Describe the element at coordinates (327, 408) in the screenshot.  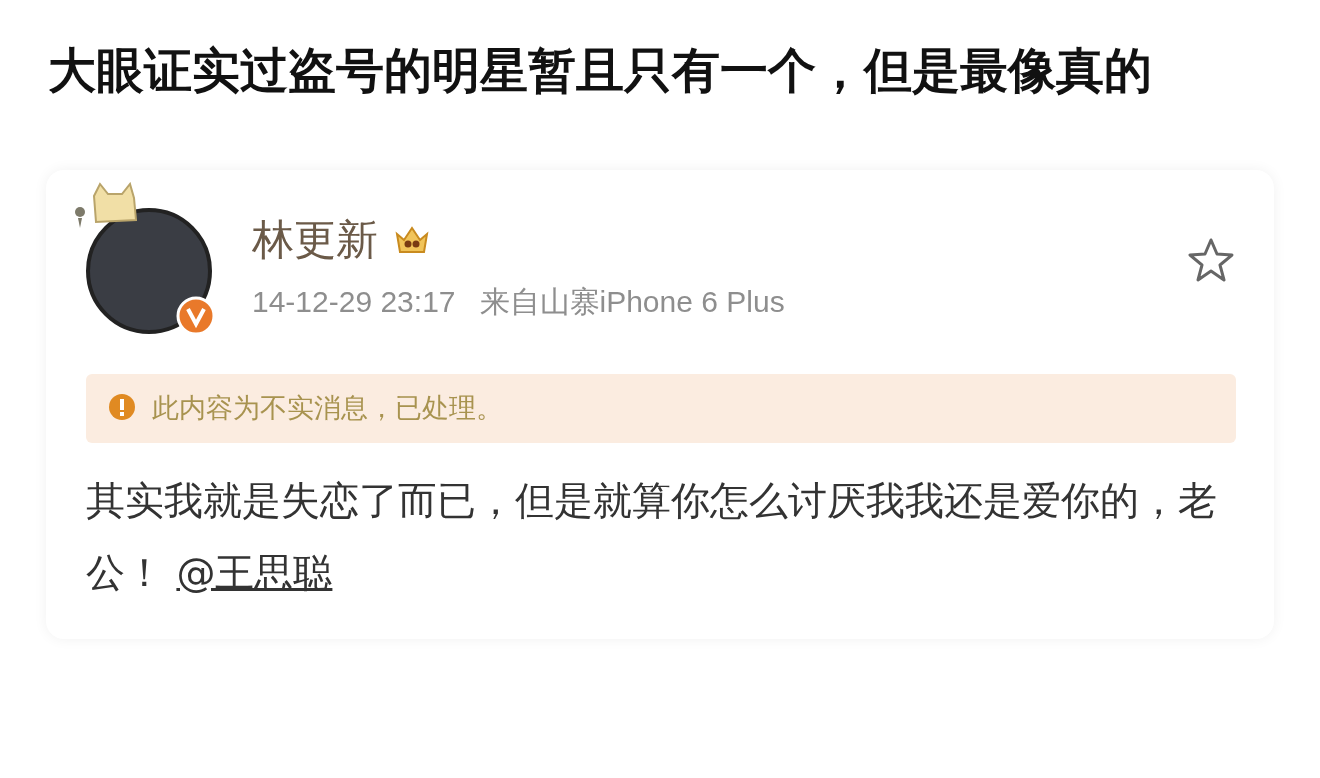
I see `notice-text: 此内容为不实消息，已处理。` at that location.